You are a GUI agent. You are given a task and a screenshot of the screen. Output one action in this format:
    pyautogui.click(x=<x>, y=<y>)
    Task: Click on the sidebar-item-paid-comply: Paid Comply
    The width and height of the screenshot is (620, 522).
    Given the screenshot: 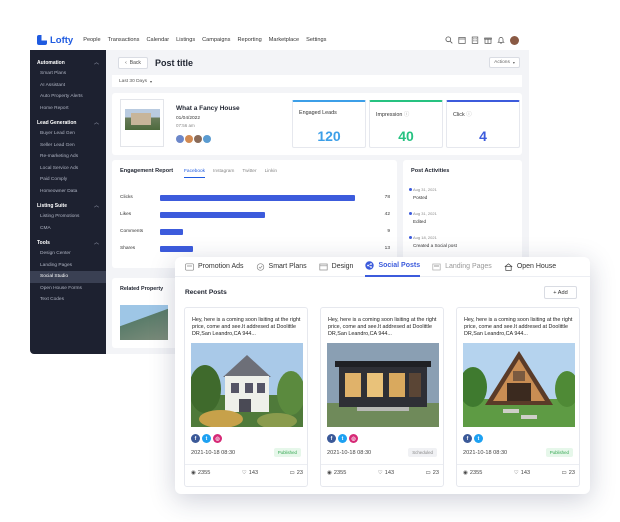 What is the action you would take?
    pyautogui.click(x=68, y=180)
    